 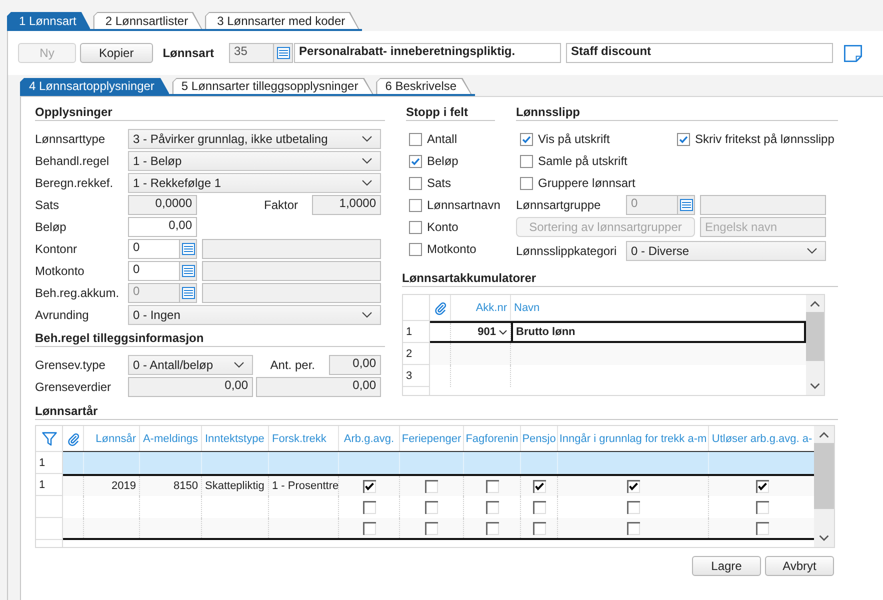 I want to click on column-header: A-meldings, so click(x=170, y=438).